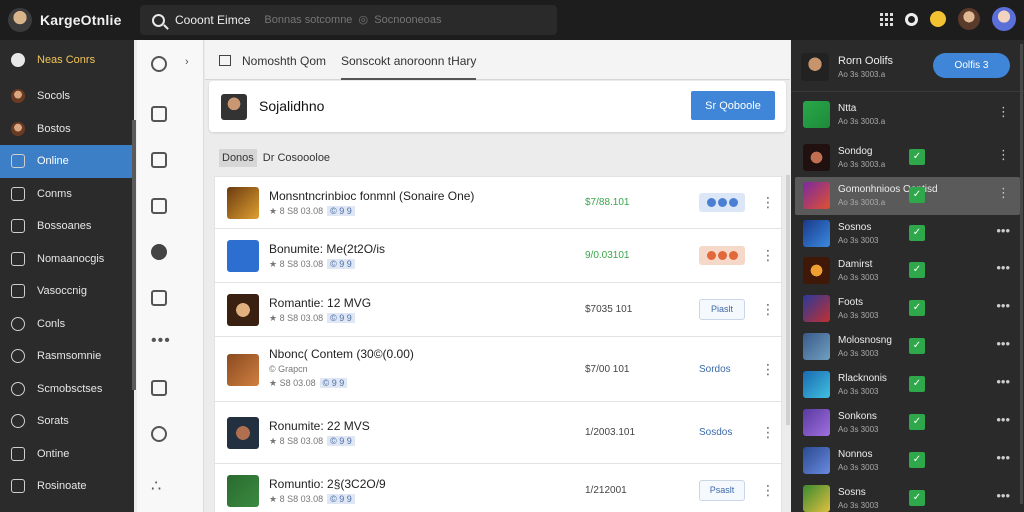  What do you see at coordinates (159, 206) in the screenshot?
I see `box-icon` at bounding box center [159, 206].